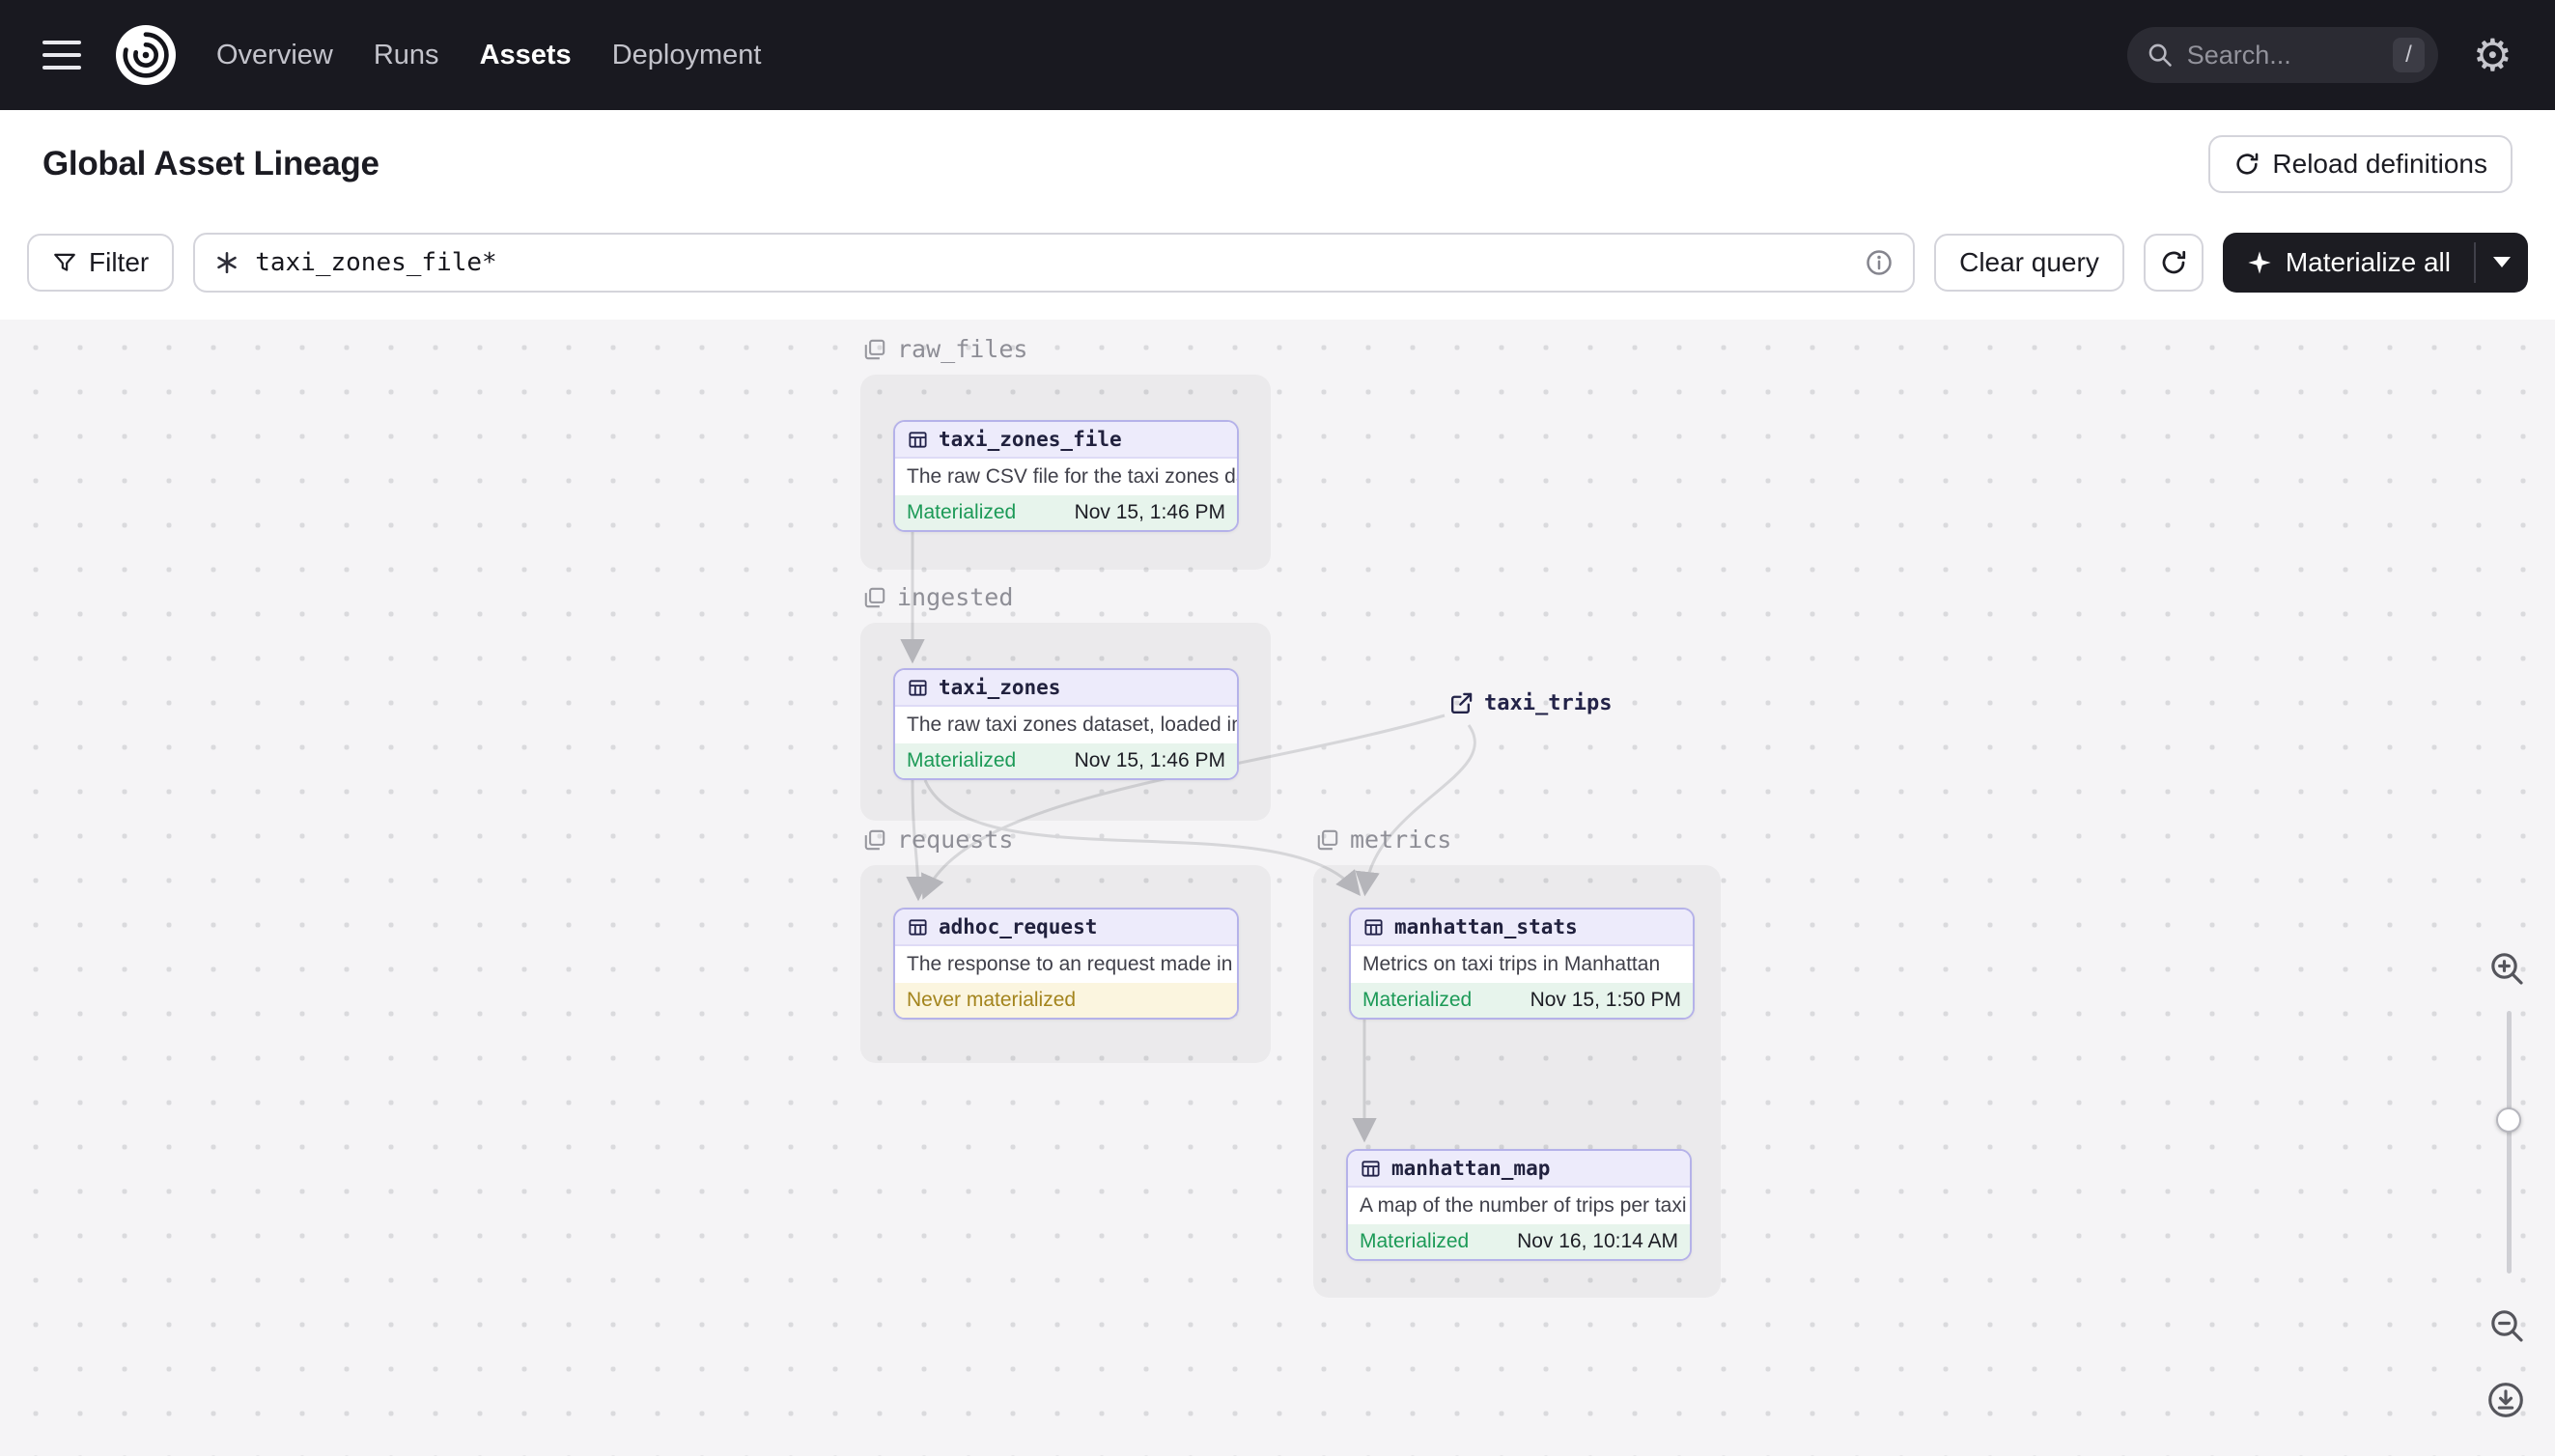  I want to click on zoom-in-button, so click(2506, 969).